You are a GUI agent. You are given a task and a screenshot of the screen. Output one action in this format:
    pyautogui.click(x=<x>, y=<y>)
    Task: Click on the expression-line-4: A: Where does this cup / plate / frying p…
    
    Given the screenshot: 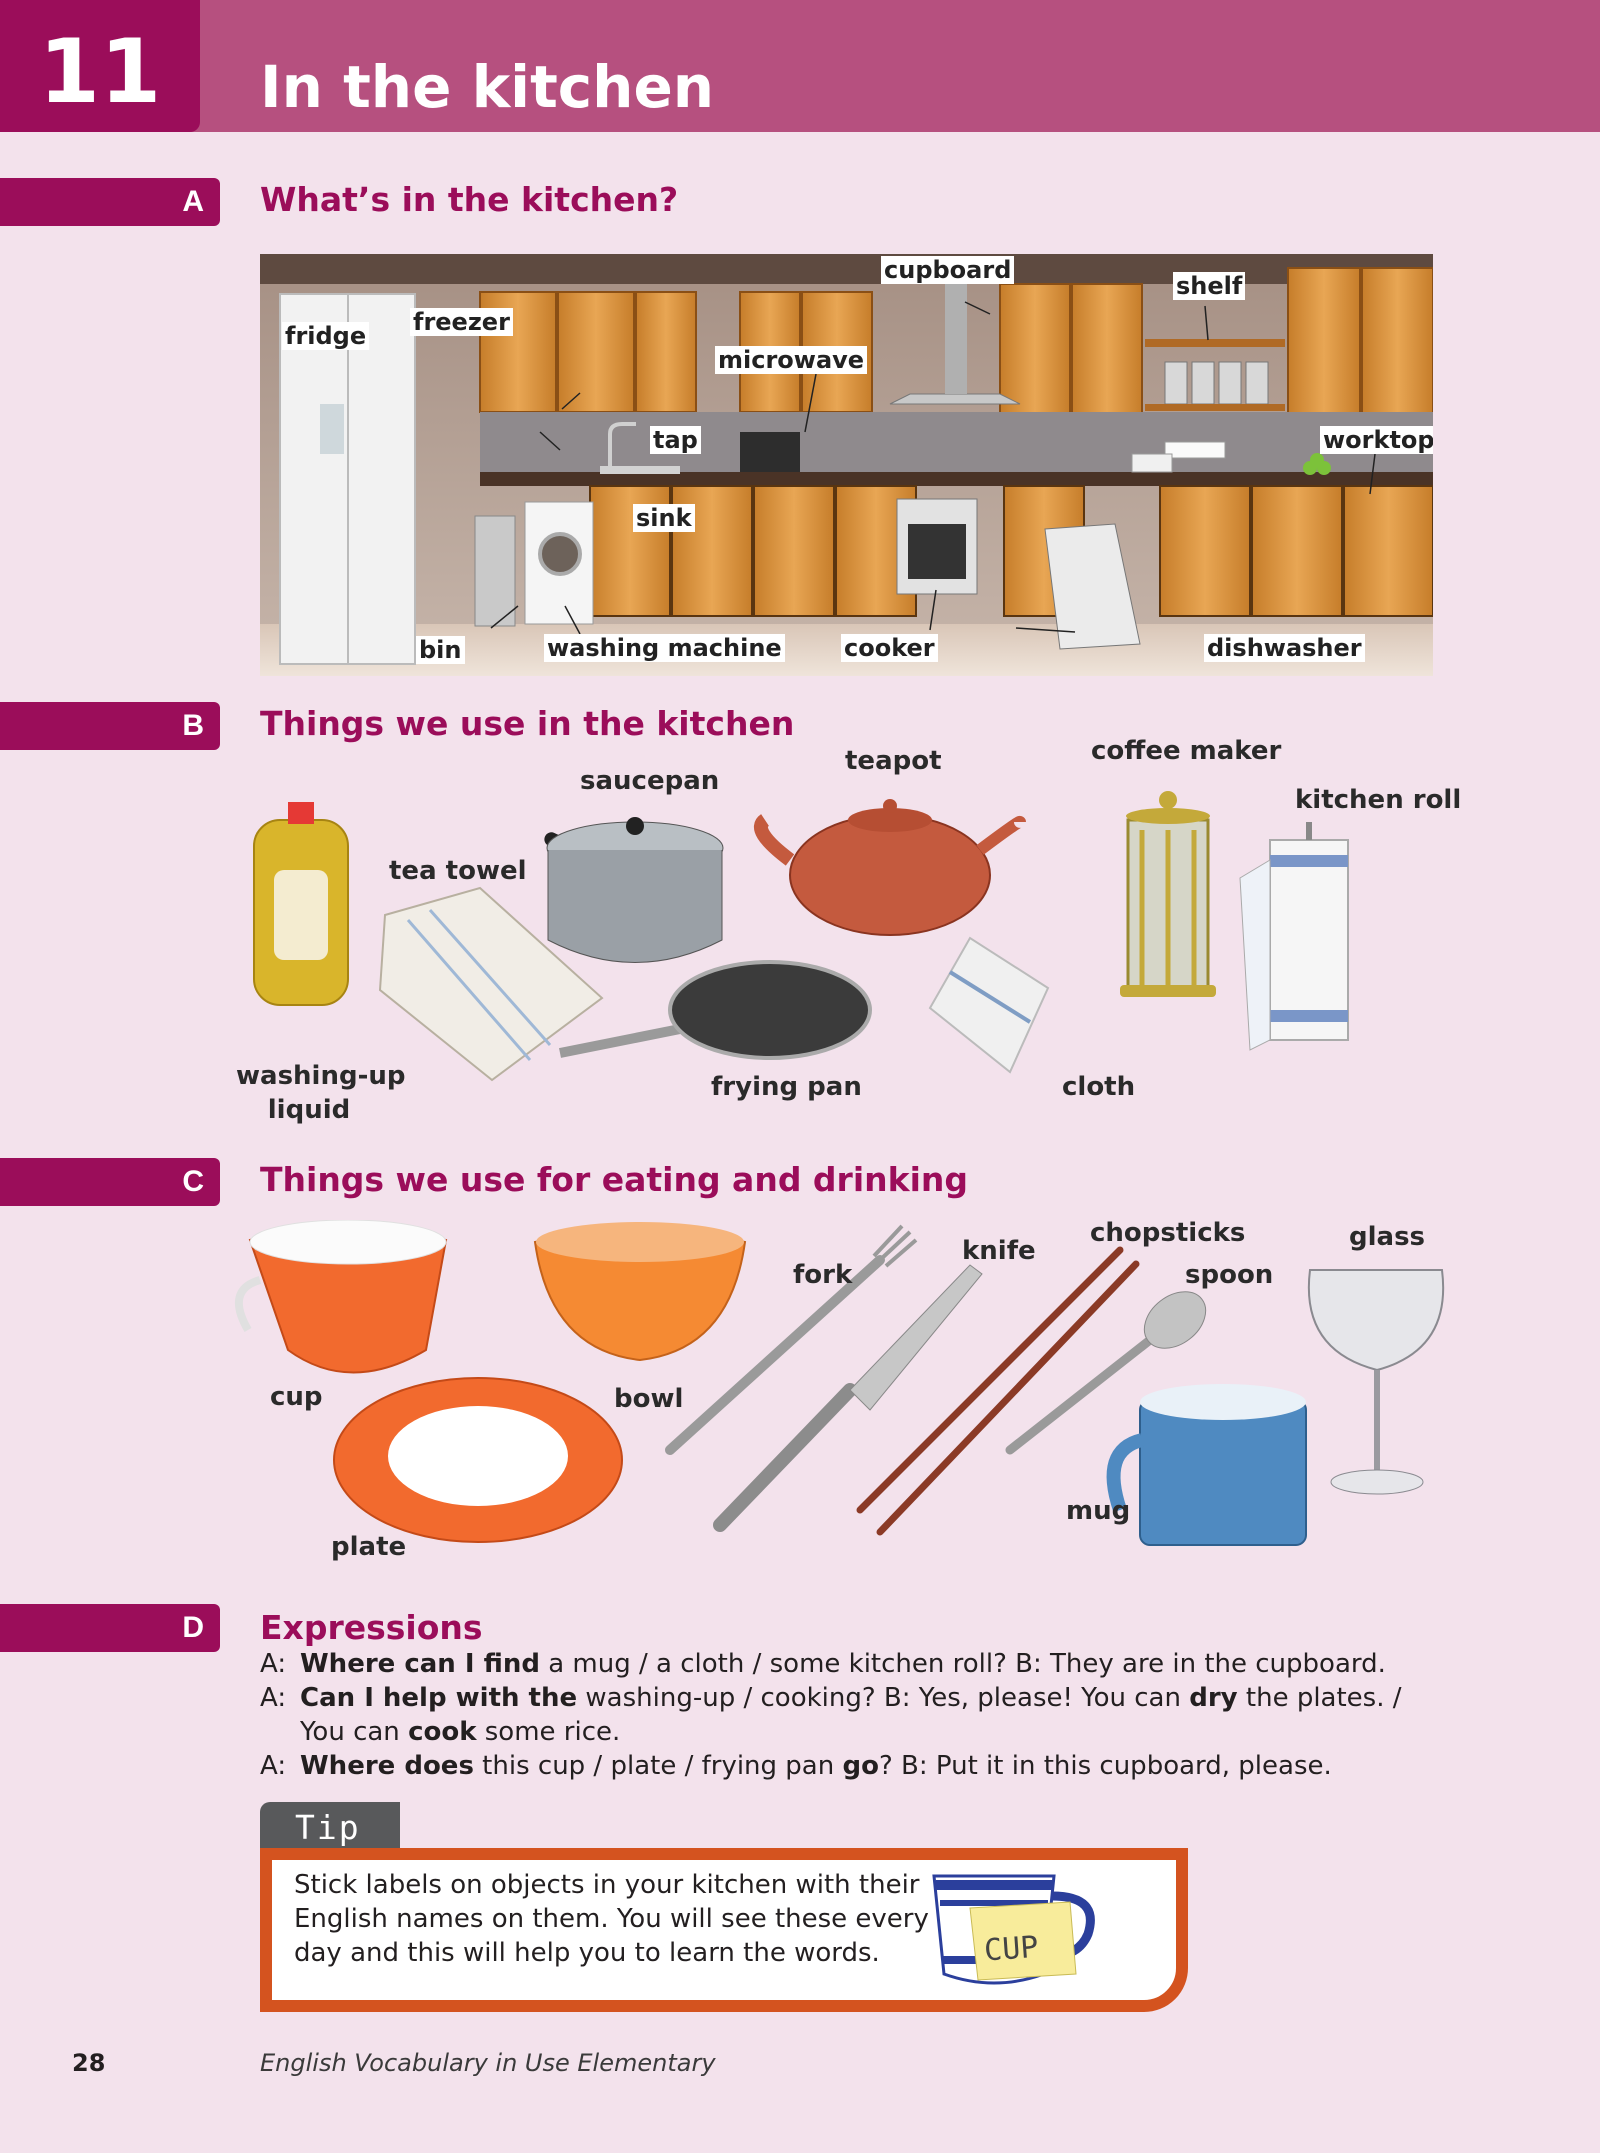 What is the action you would take?
    pyautogui.click(x=910, y=1766)
    